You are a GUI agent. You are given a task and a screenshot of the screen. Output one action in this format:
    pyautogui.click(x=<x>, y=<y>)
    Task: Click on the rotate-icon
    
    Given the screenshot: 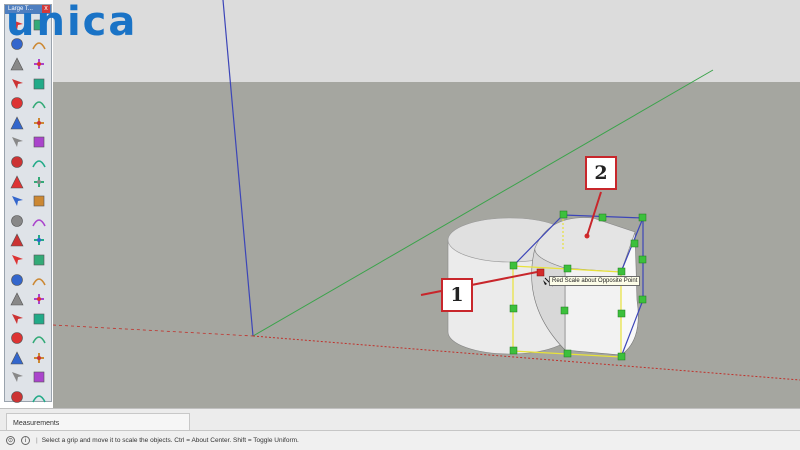 What is the action you would take?
    pyautogui.click(x=17, y=182)
    